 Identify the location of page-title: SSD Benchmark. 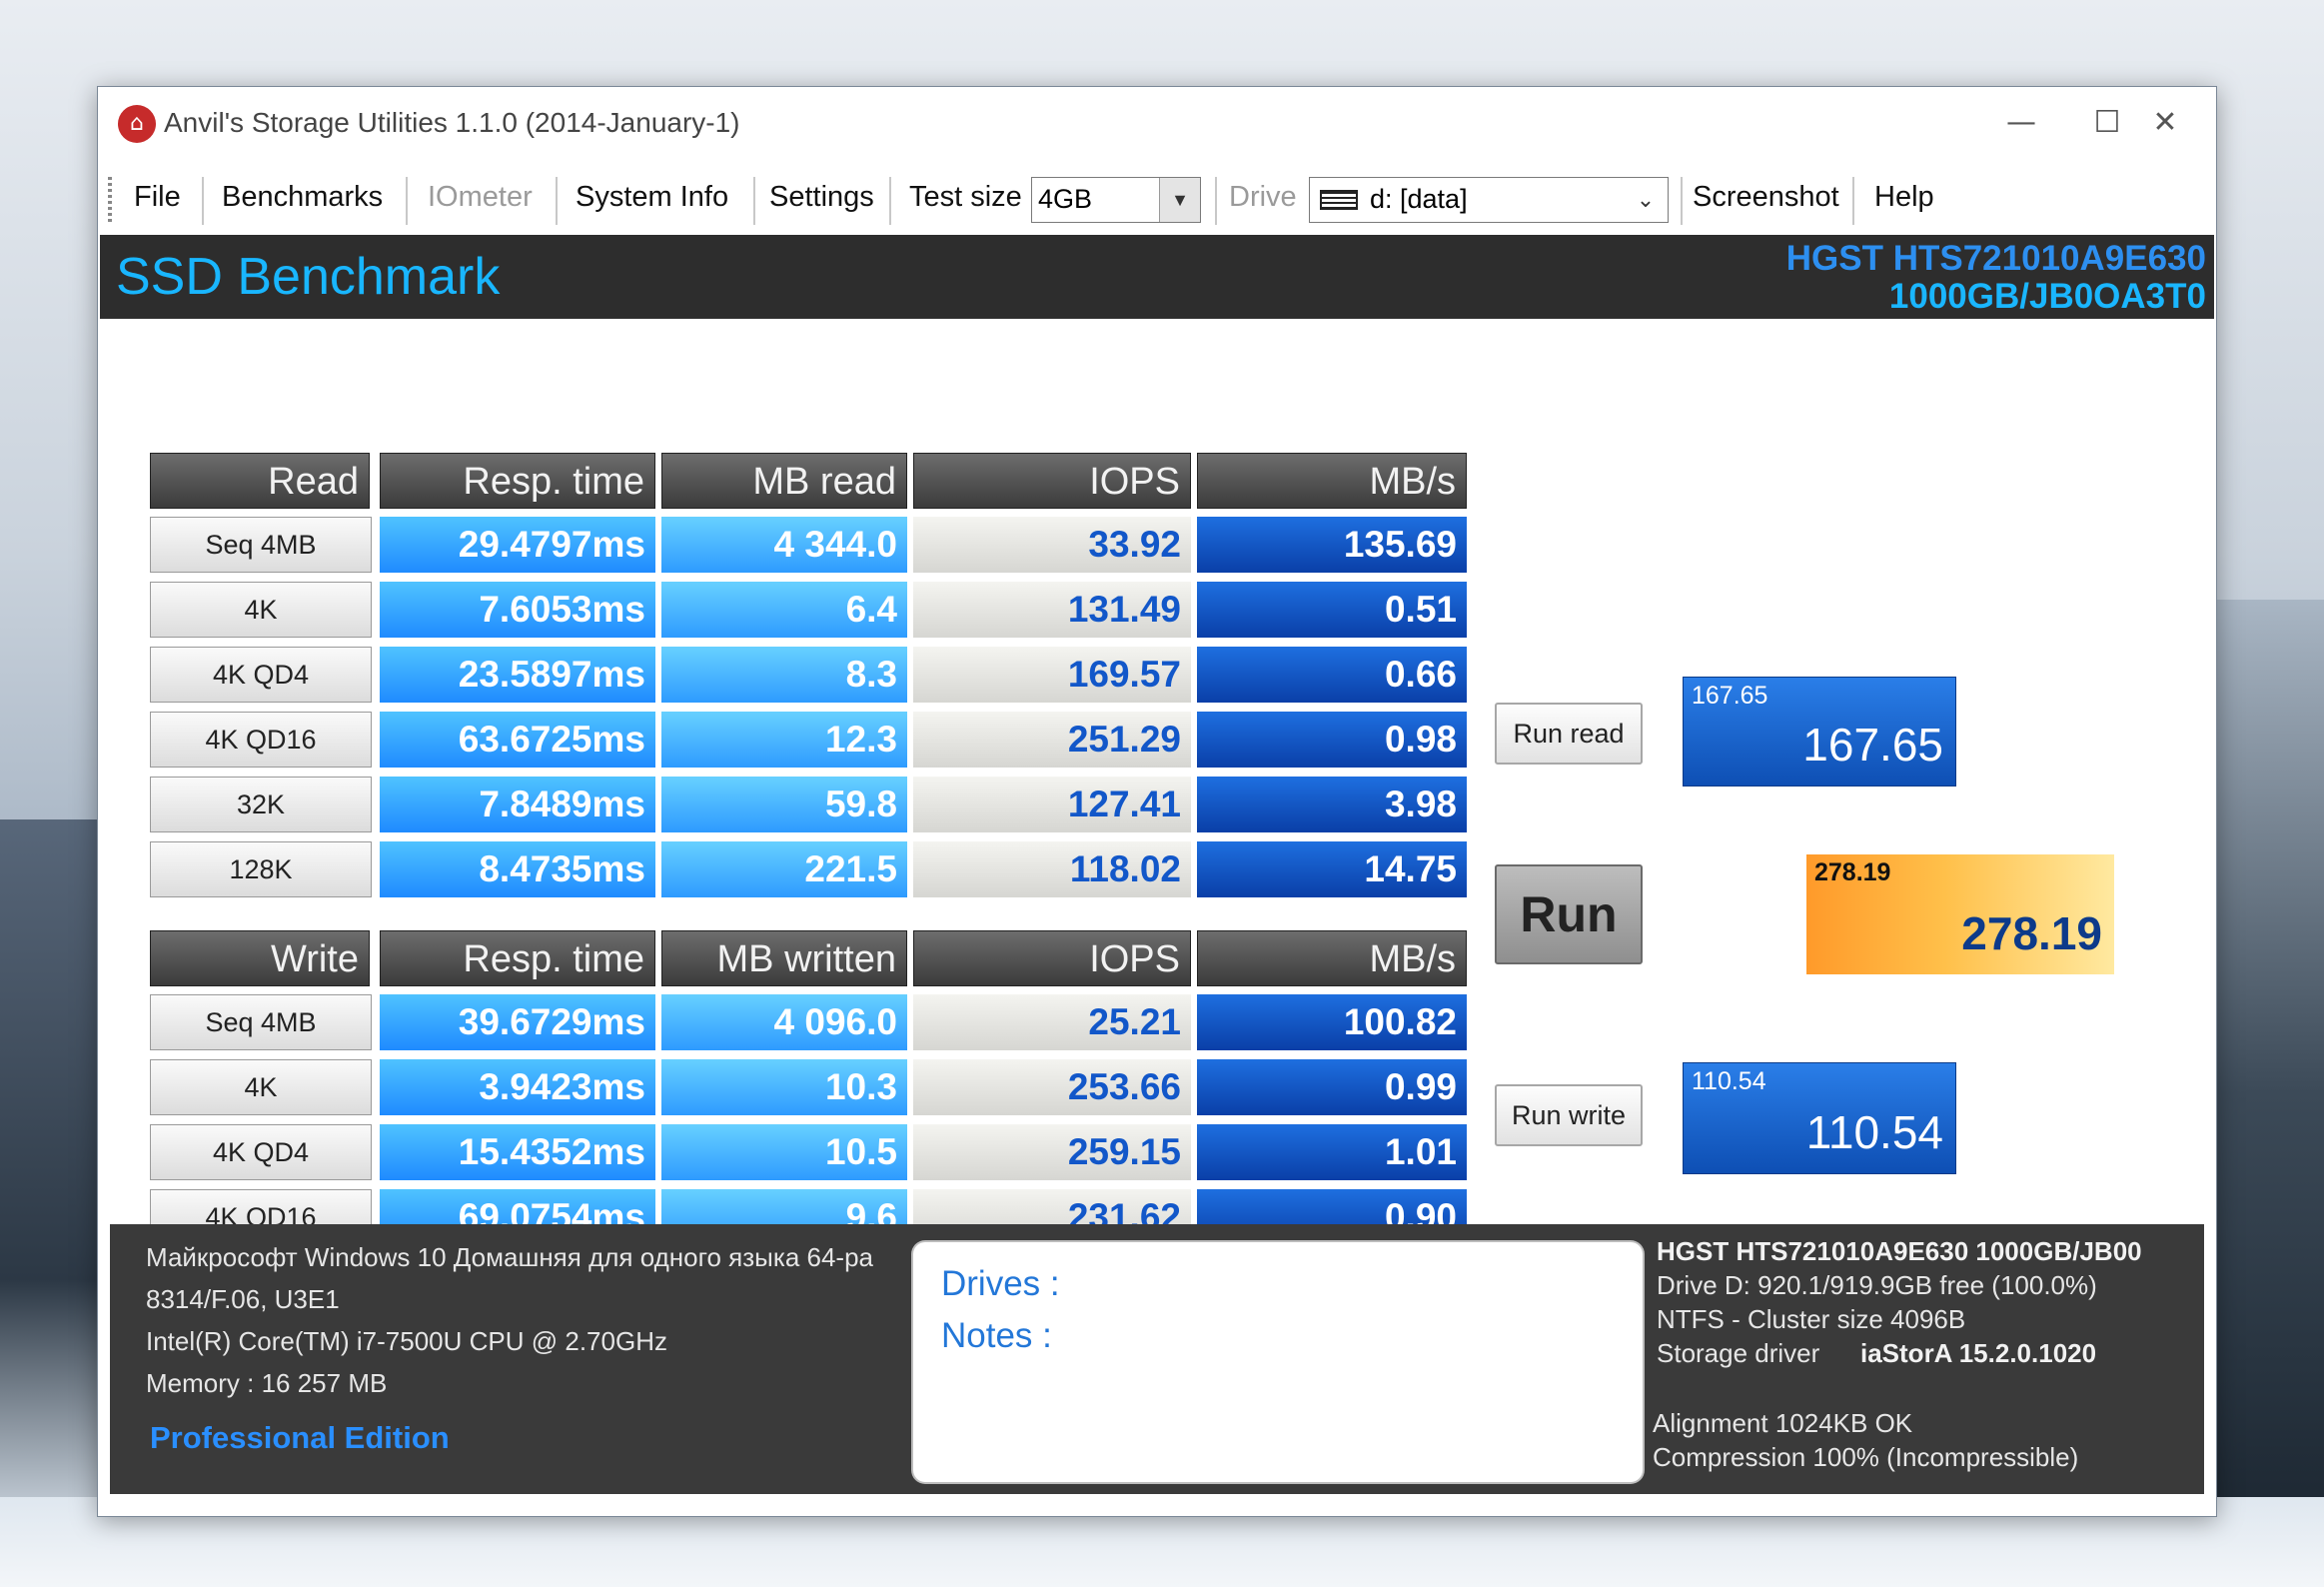
(309, 277).